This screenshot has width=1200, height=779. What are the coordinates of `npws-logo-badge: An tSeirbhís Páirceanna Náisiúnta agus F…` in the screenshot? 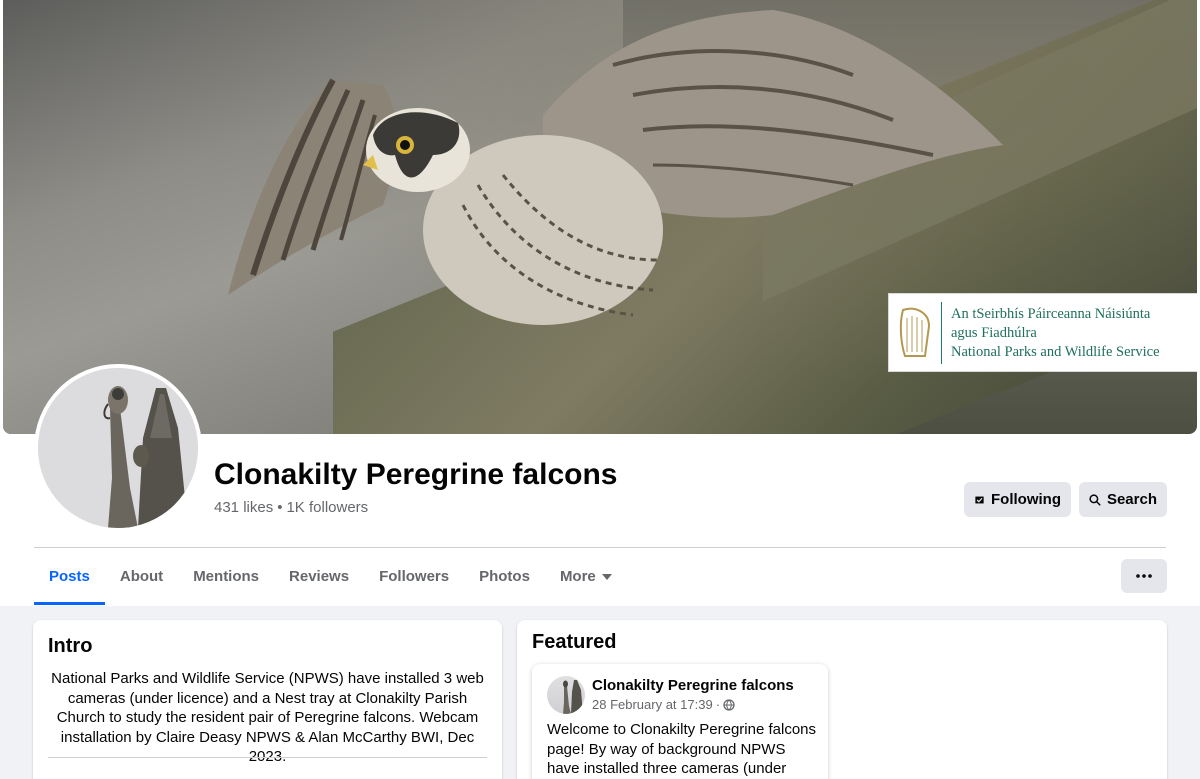 It's located at (1042, 332).